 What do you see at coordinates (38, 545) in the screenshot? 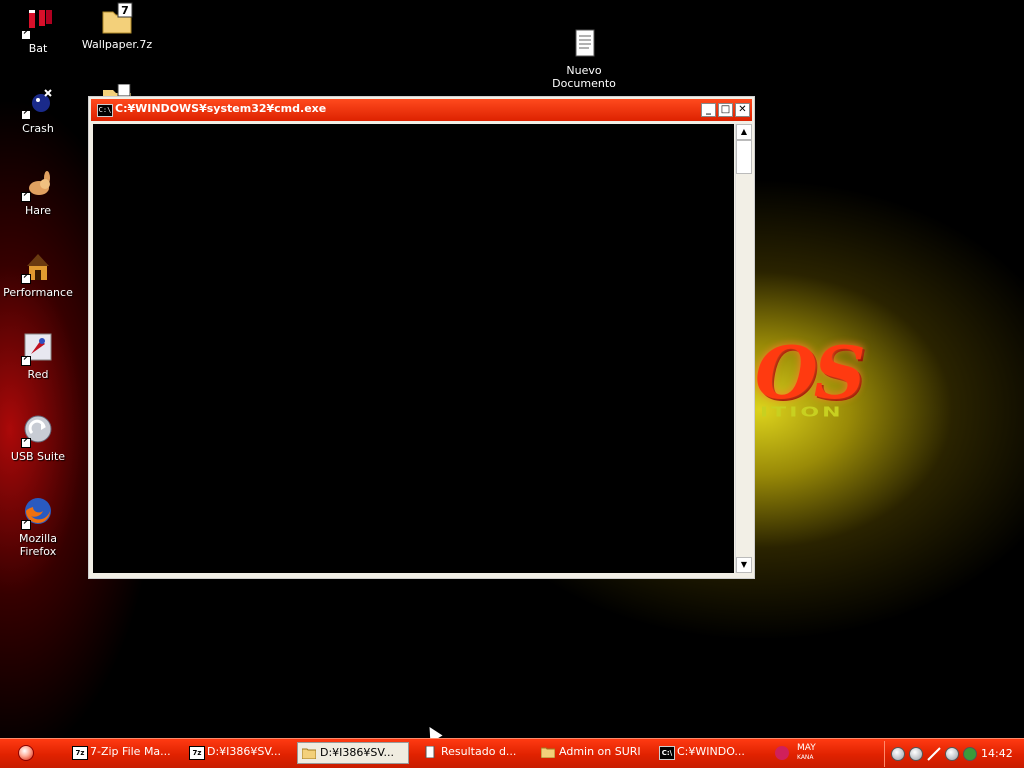
I see `icon-label: Mozilla Firefox` at bounding box center [38, 545].